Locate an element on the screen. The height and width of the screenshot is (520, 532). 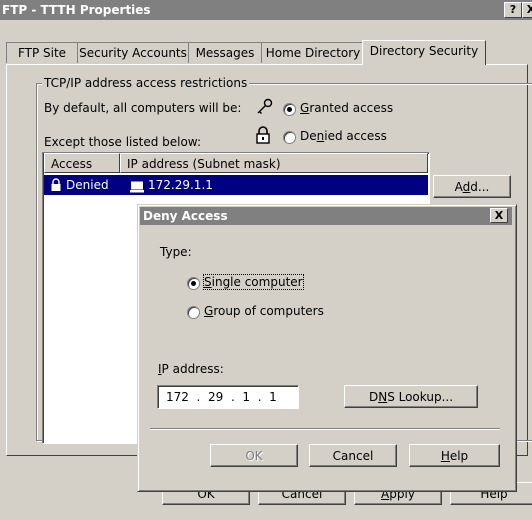
single-computer-radio is located at coordinates (193, 283).